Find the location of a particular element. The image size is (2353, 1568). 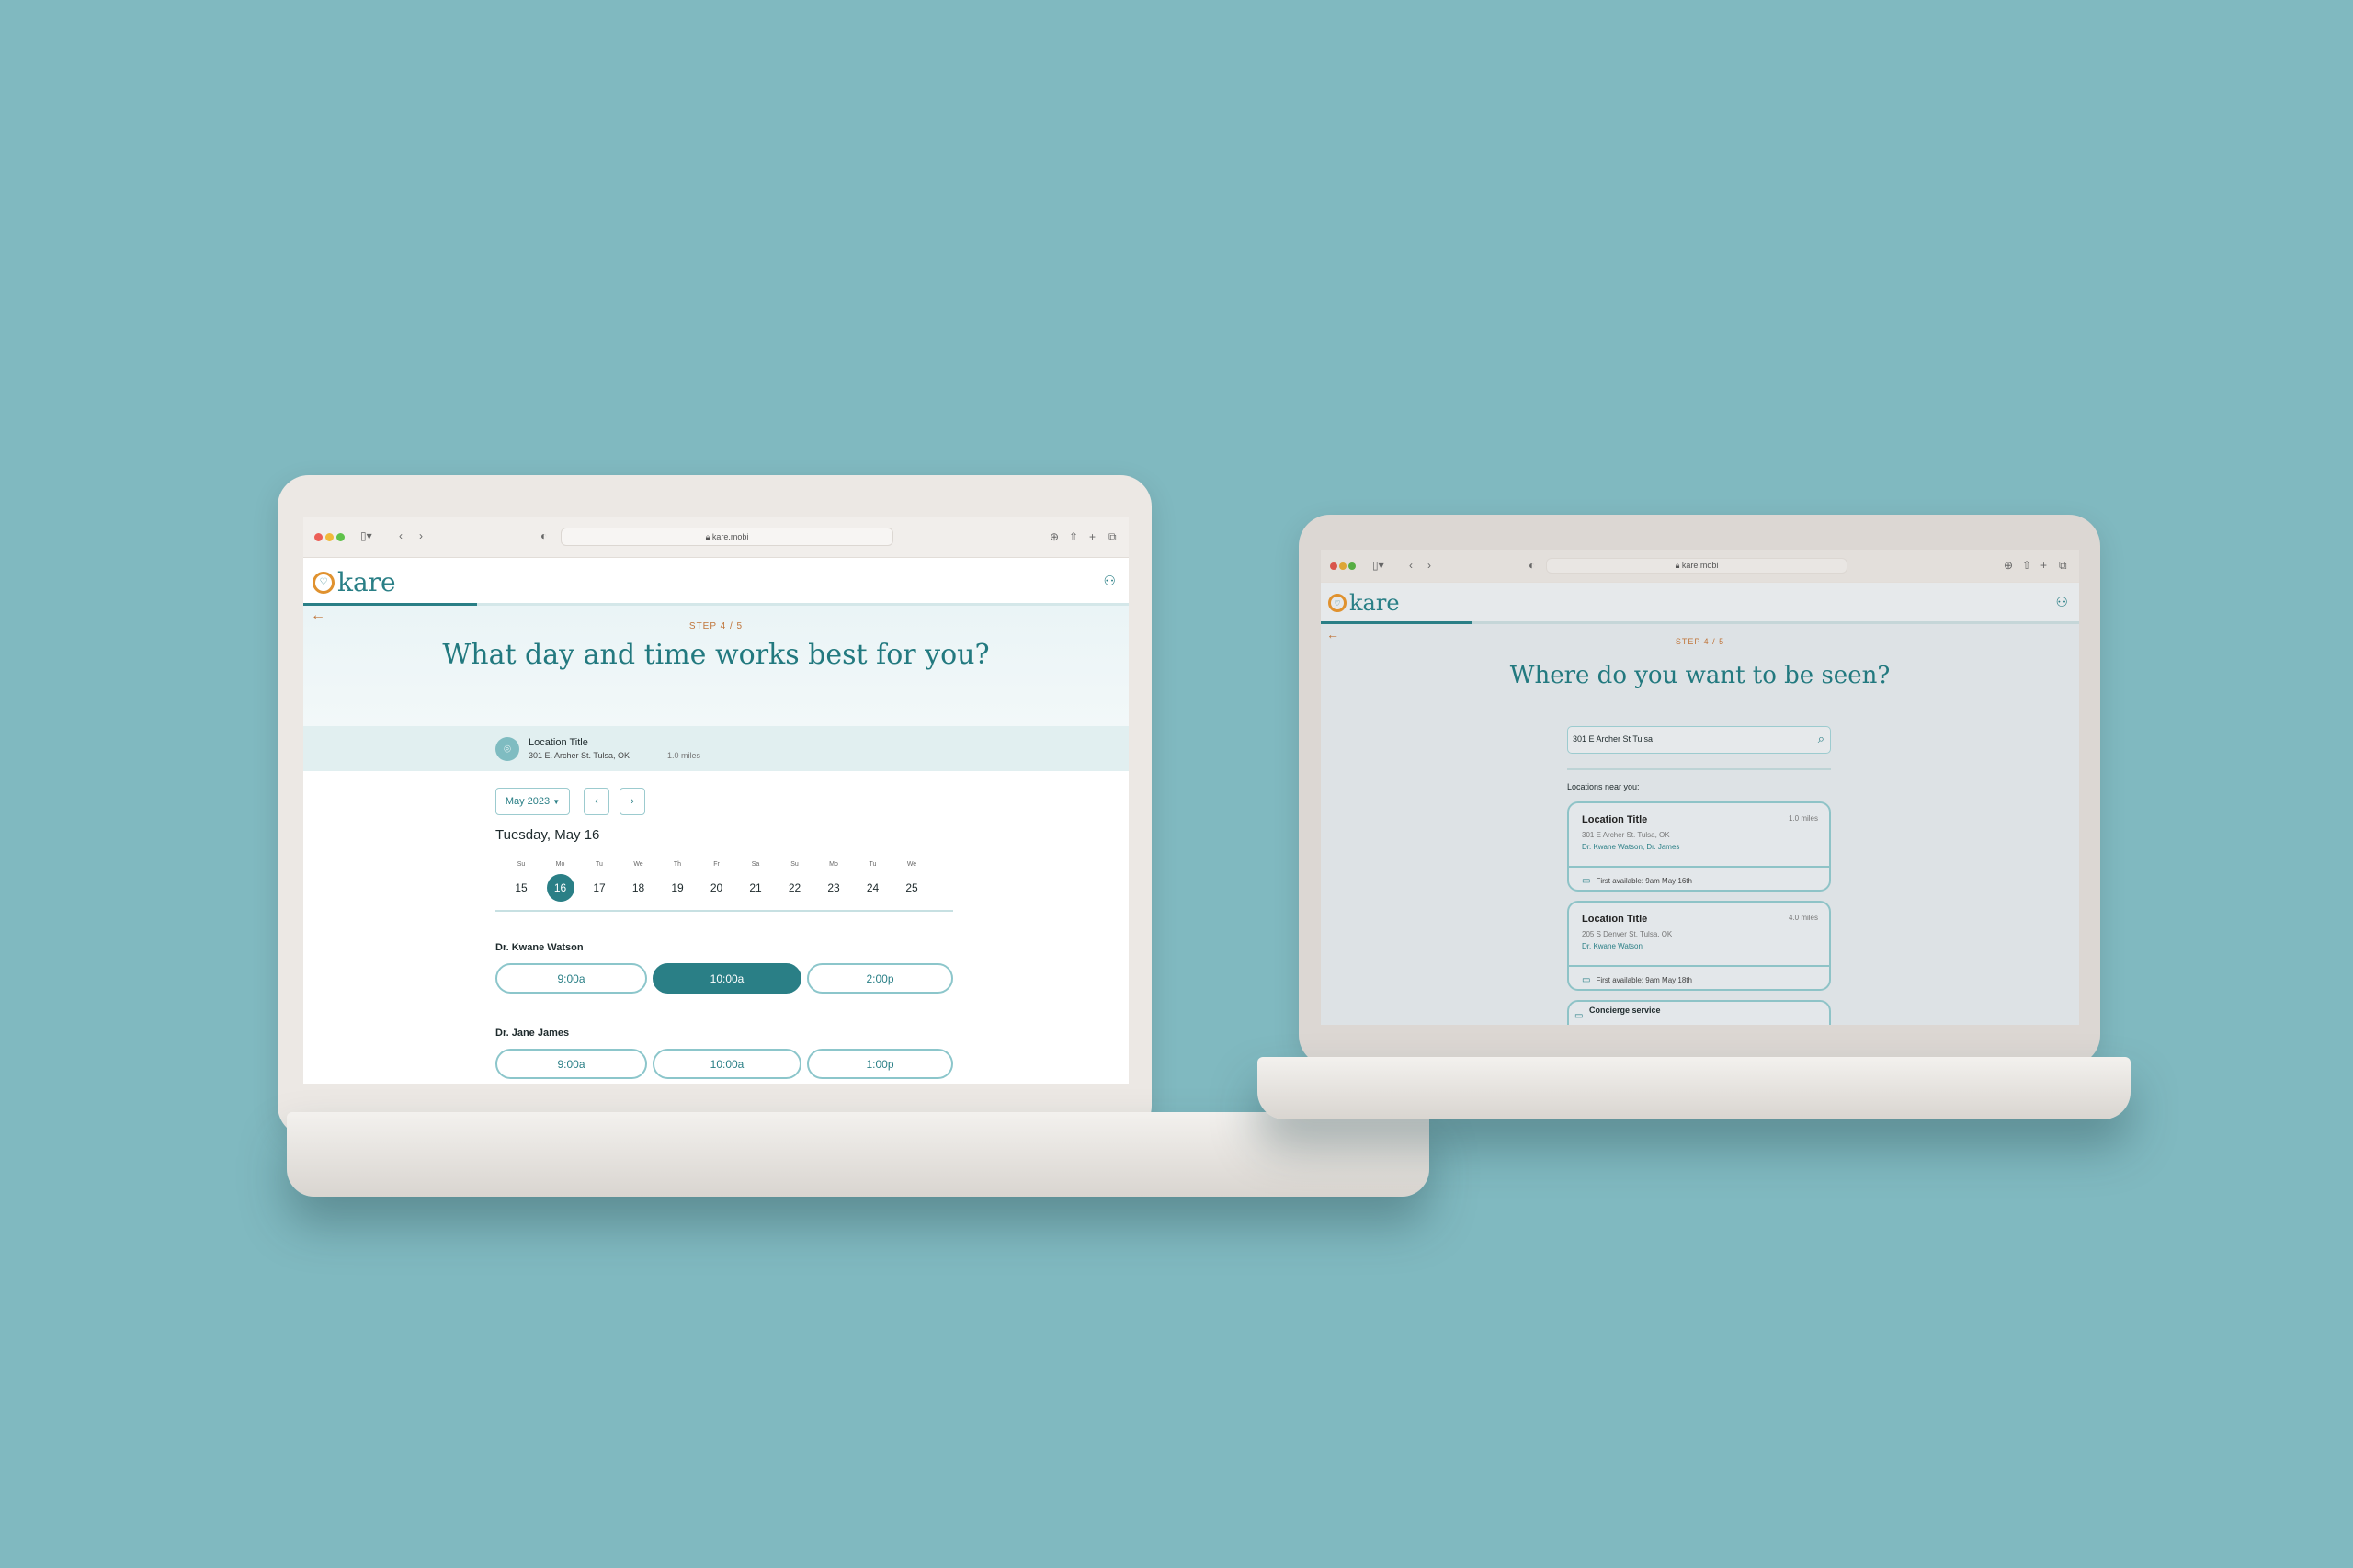

doctor-name: Dr. Kwane Watson is located at coordinates (539, 948).